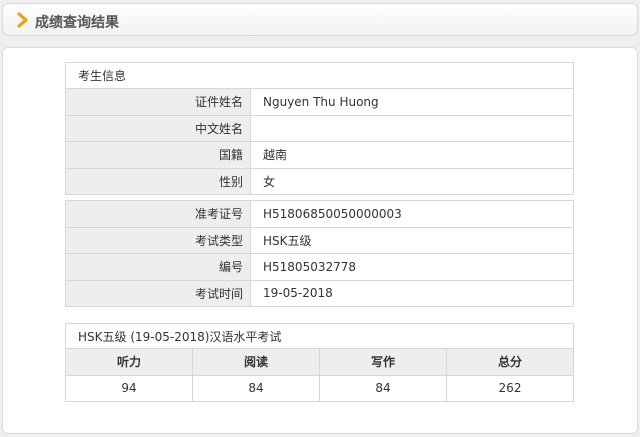  I want to click on table-row: 中文姓名, so click(319, 128).